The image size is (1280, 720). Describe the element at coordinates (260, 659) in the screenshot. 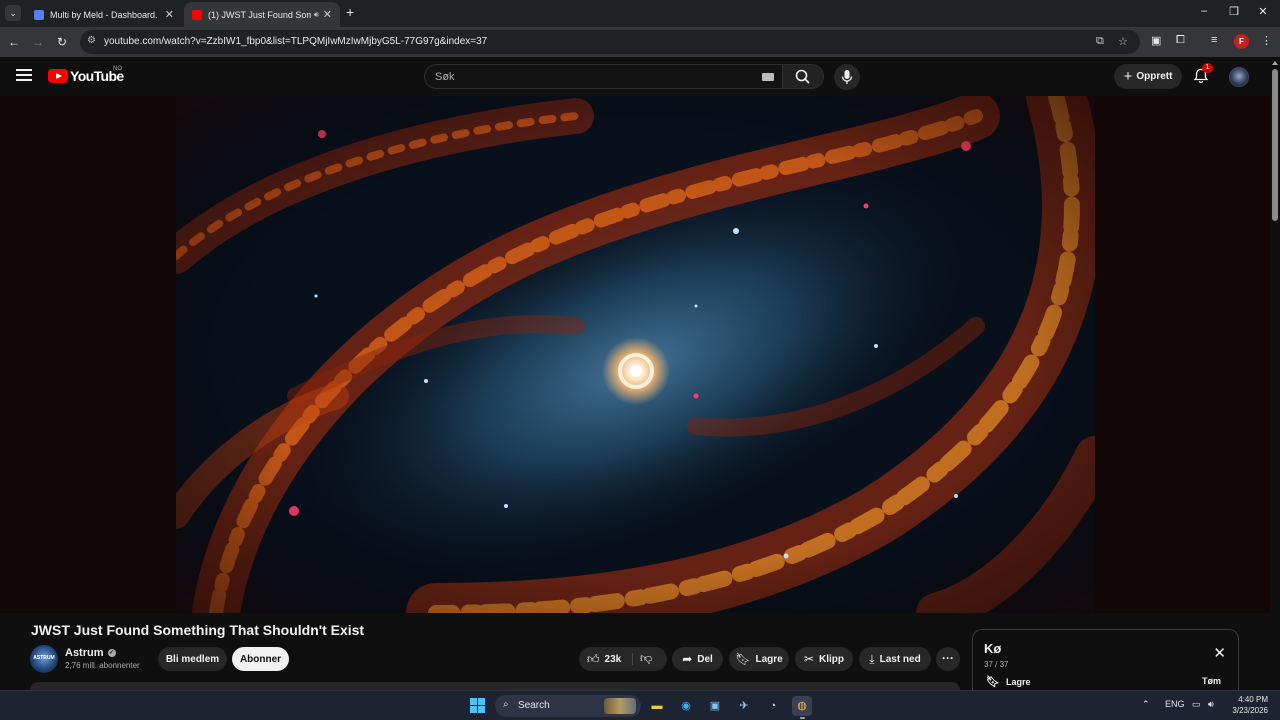

I see `subscribe-button: Abonner` at that location.